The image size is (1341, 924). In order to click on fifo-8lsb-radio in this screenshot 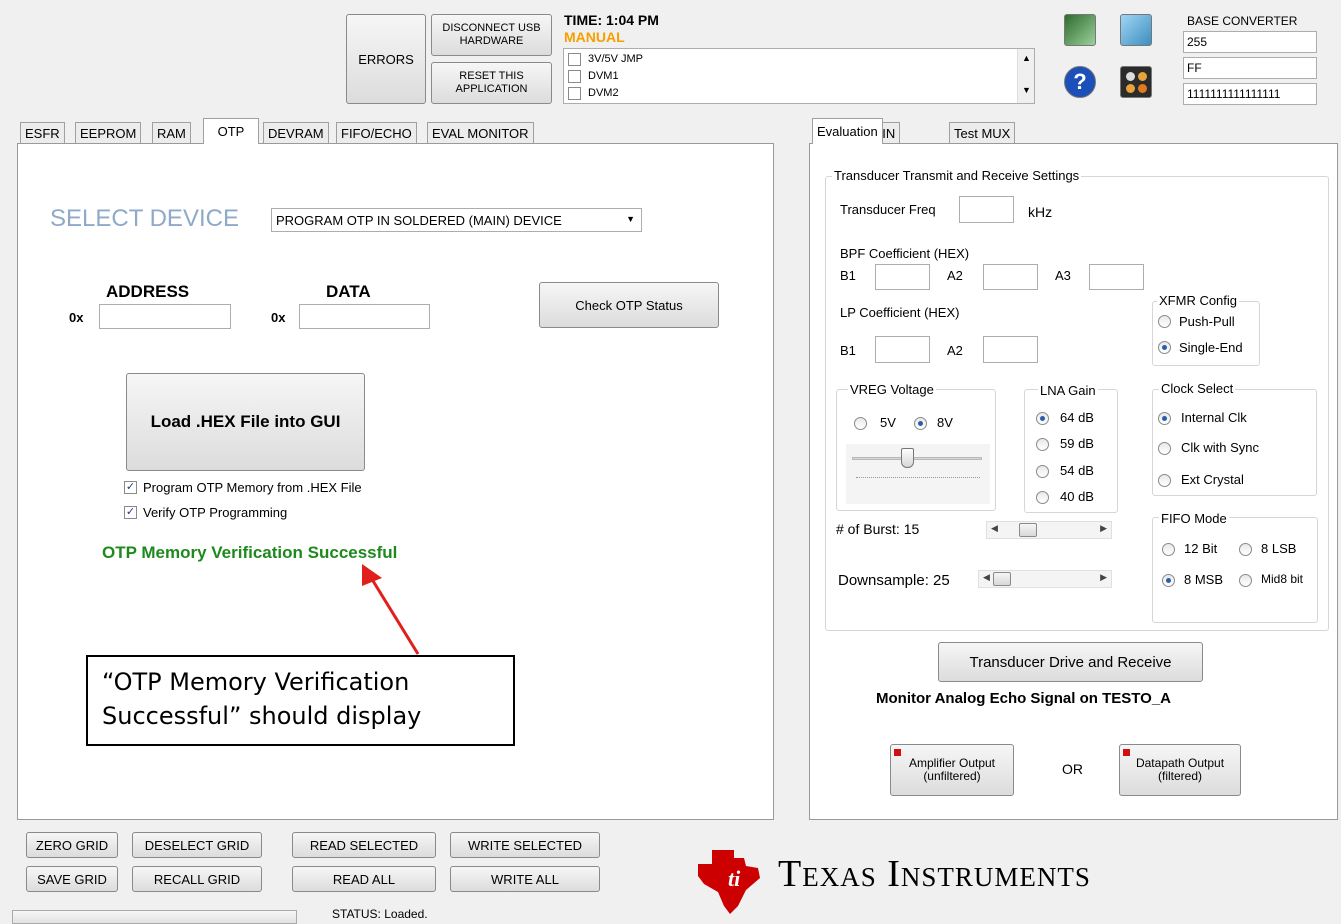, I will do `click(1245, 549)`.